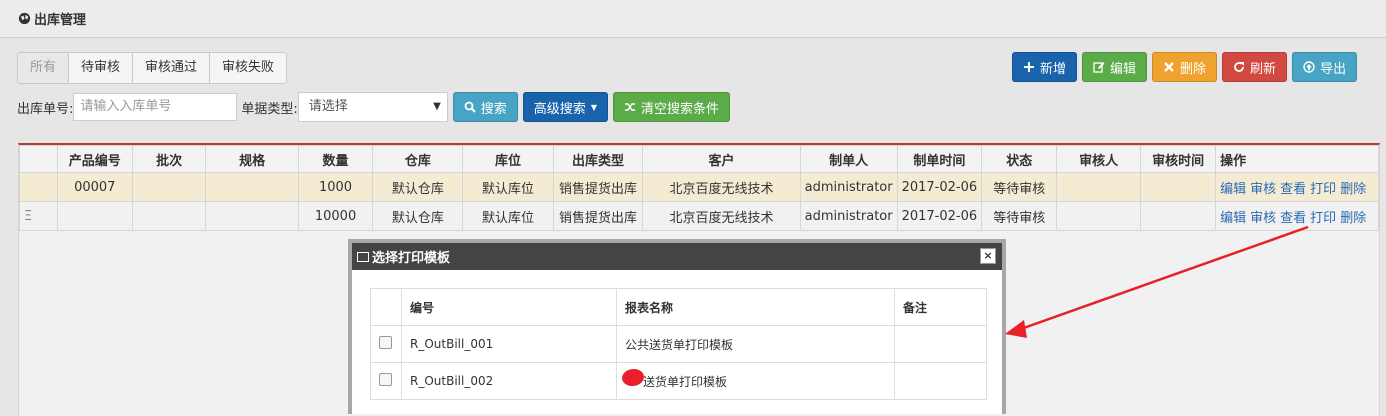  Describe the element at coordinates (248, 68) in the screenshot. I see `tab-rejected: 审核失败` at that location.